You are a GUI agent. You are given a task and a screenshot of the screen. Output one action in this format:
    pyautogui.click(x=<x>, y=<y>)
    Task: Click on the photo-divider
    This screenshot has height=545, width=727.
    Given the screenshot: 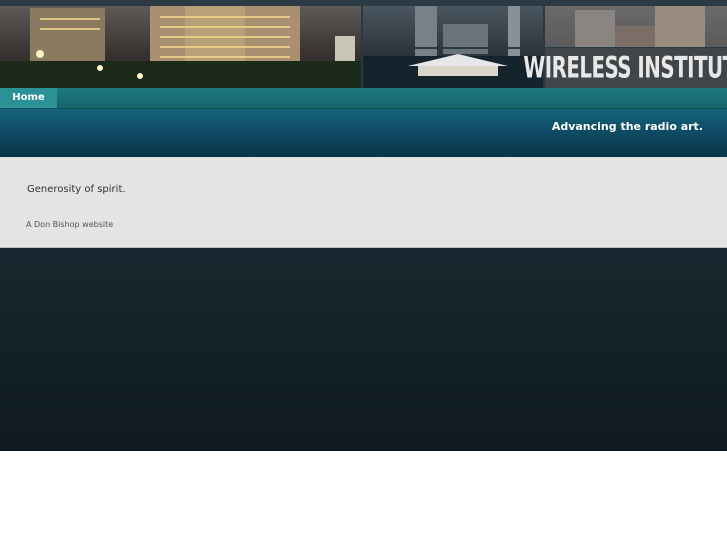 What is the action you would take?
    pyautogui.click(x=453, y=48)
    